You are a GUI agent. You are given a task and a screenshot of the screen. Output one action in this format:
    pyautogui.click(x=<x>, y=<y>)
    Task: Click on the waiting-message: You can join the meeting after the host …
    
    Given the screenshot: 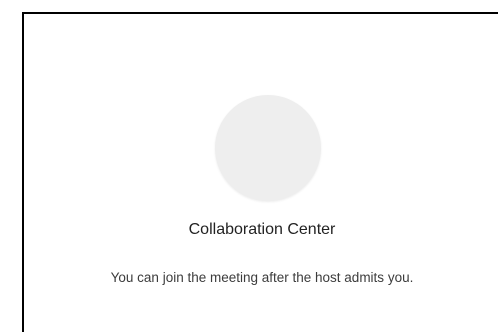 What is the action you would take?
    pyautogui.click(x=262, y=277)
    